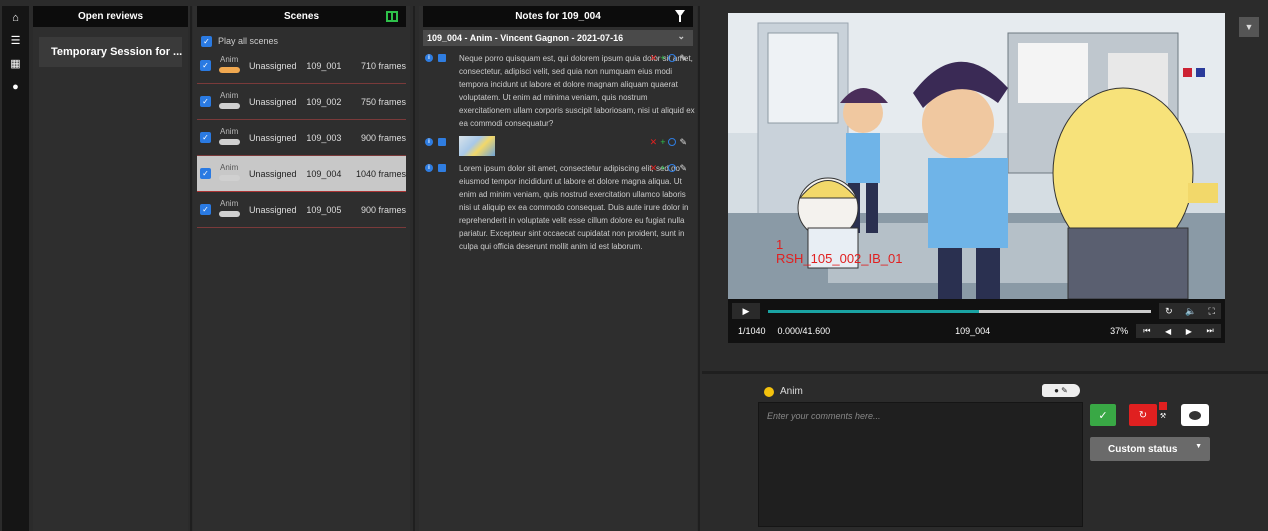  I want to click on frame-count: 900 frames, so click(383, 209).